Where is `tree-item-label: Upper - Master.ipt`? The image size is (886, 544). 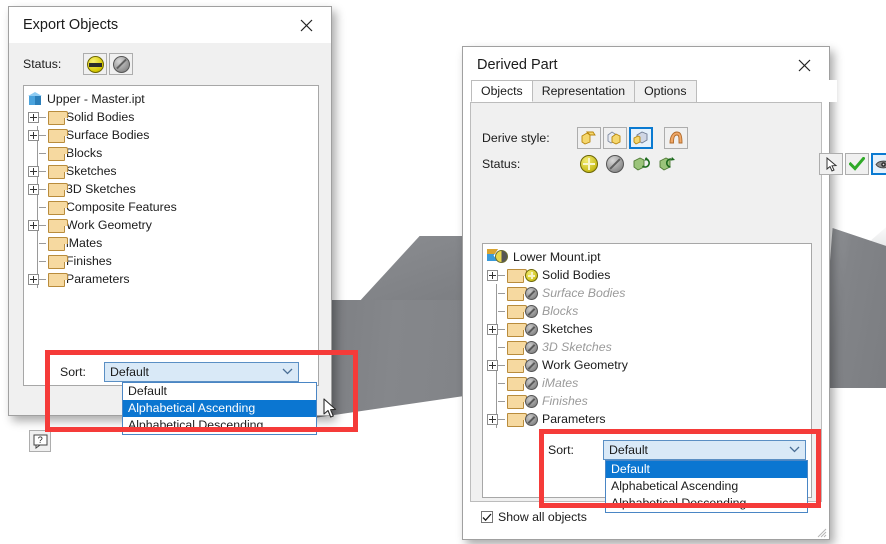
tree-item-label: Upper - Master.ipt is located at coordinates (96, 99).